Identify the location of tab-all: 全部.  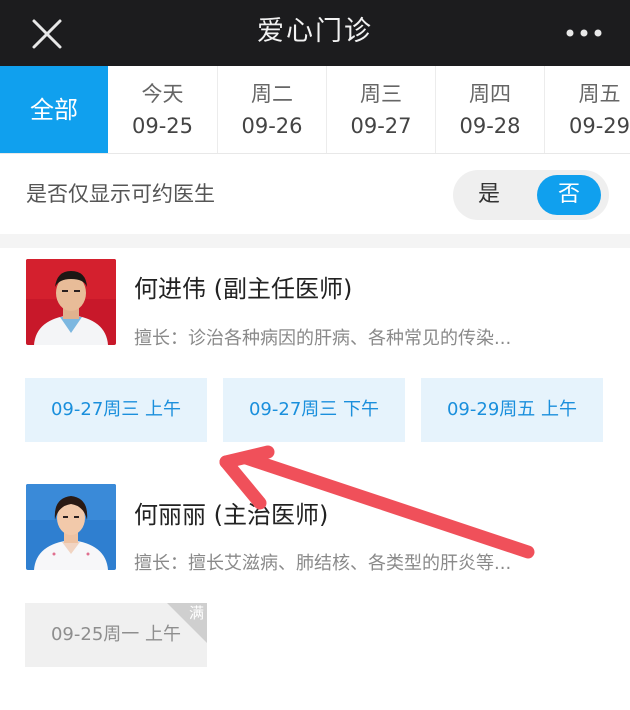
(54, 109).